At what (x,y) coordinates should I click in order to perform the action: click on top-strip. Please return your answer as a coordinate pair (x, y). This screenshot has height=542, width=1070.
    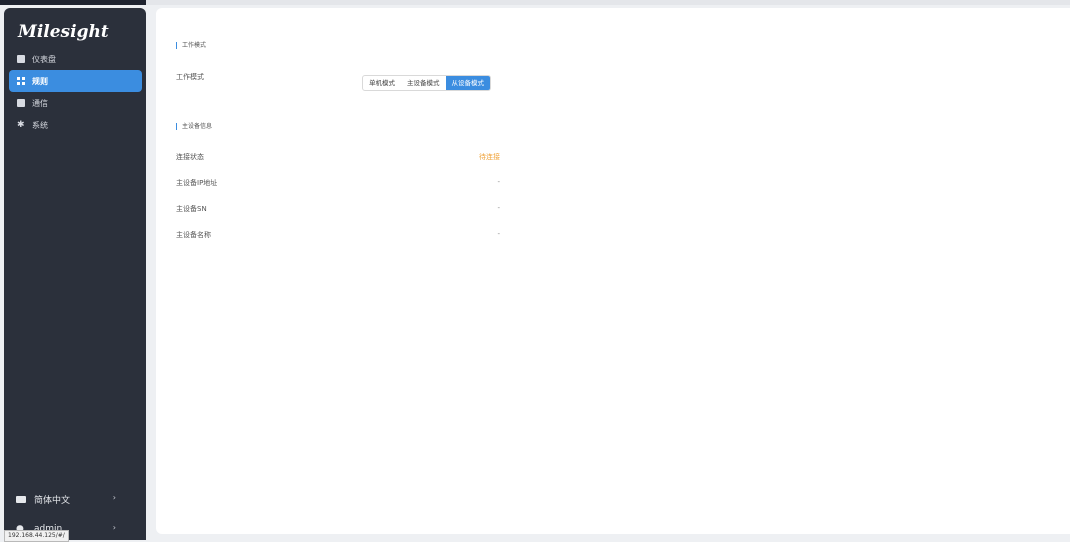
    Looking at the image, I should click on (535, 2).